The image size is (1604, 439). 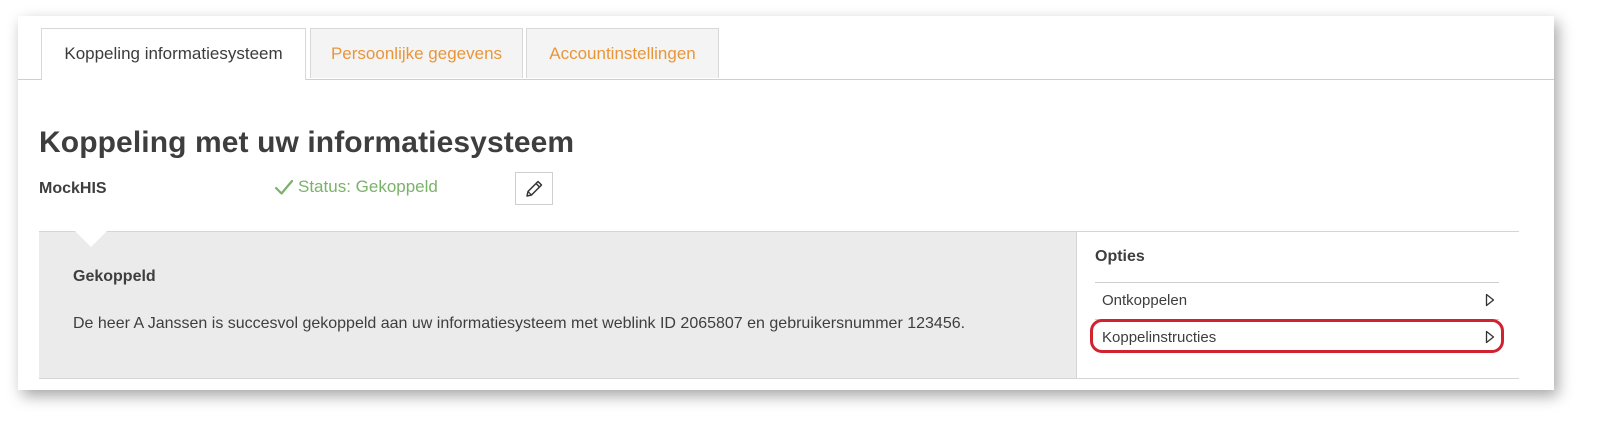 I want to click on options-panel: Opties Ontkoppelen Koppelinstructies, so click(x=1297, y=305).